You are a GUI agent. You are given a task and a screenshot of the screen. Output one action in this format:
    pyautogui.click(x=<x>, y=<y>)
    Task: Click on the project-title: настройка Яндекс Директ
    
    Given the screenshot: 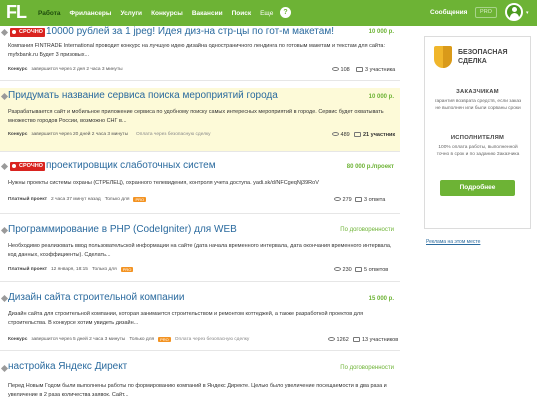 What is the action you would take?
    pyautogui.click(x=67, y=366)
    